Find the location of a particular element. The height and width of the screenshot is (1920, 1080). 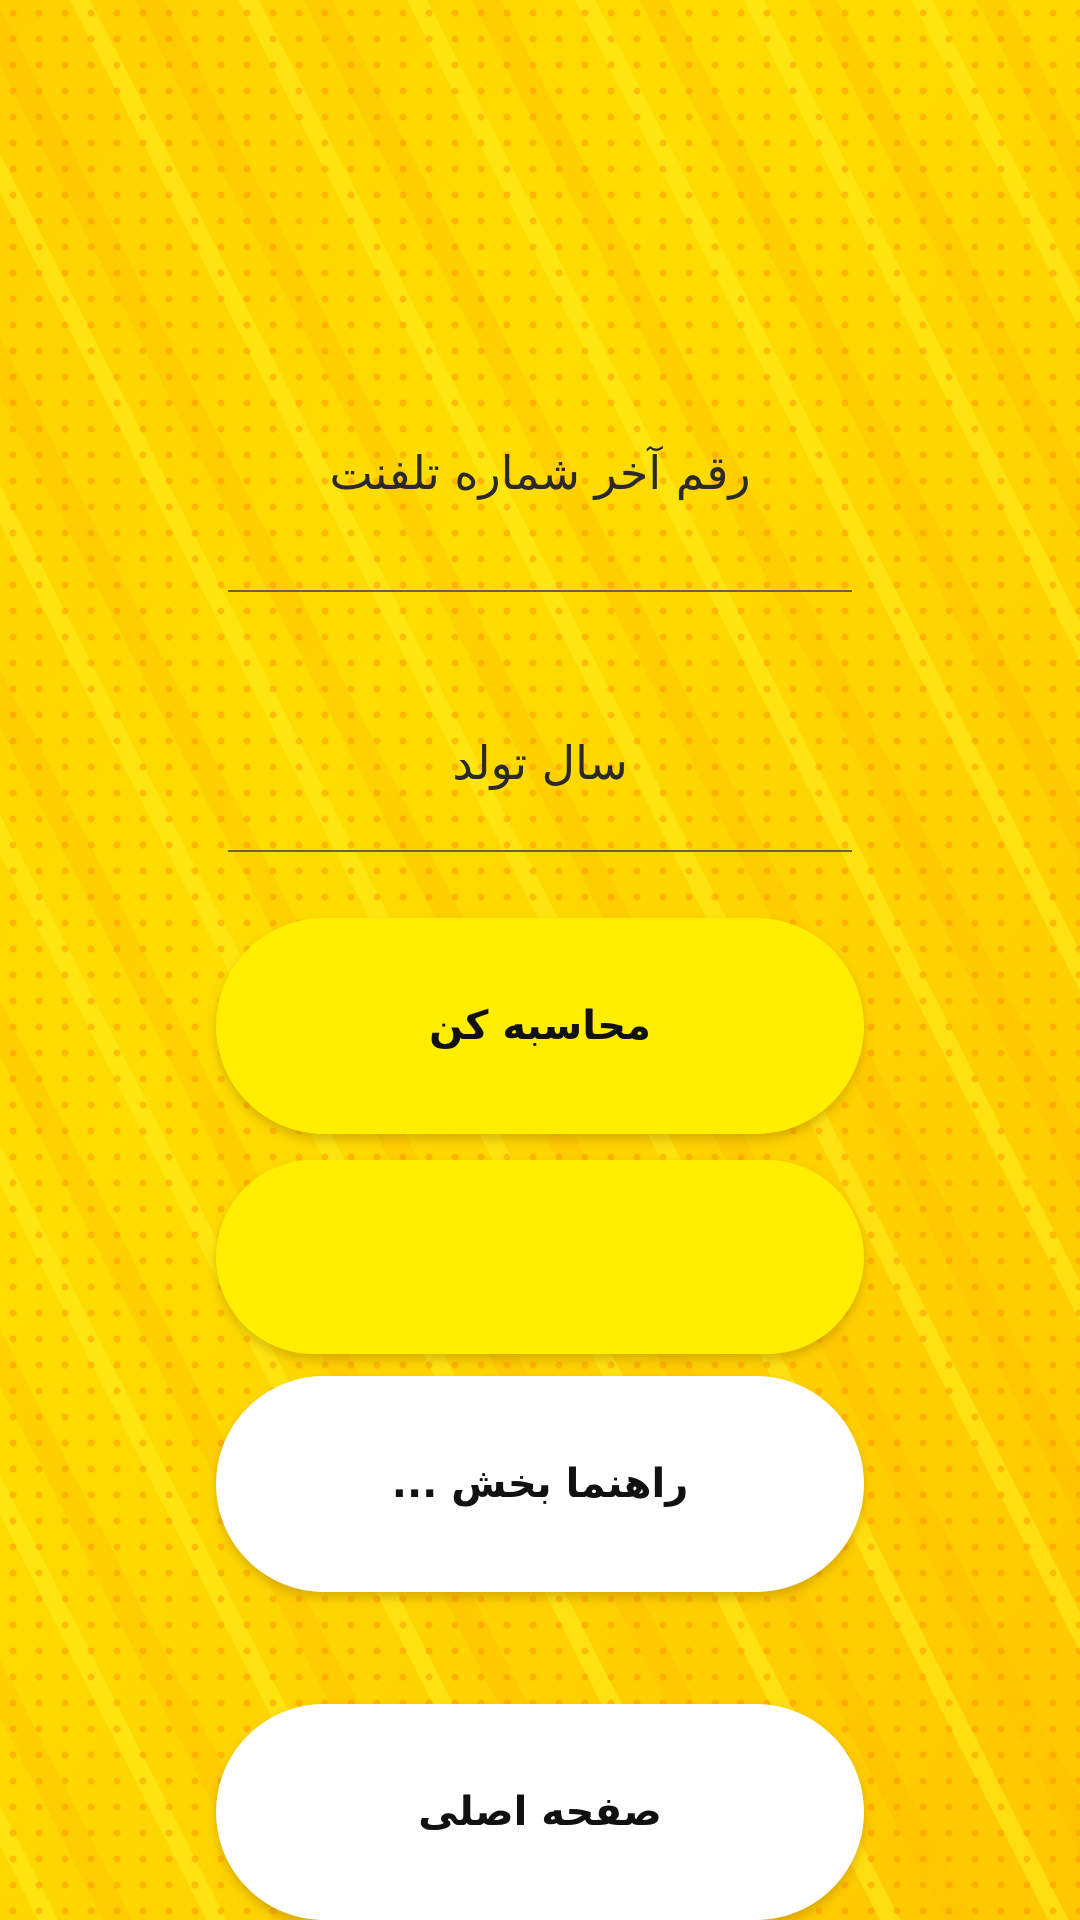

result-button is located at coordinates (540, 1257).